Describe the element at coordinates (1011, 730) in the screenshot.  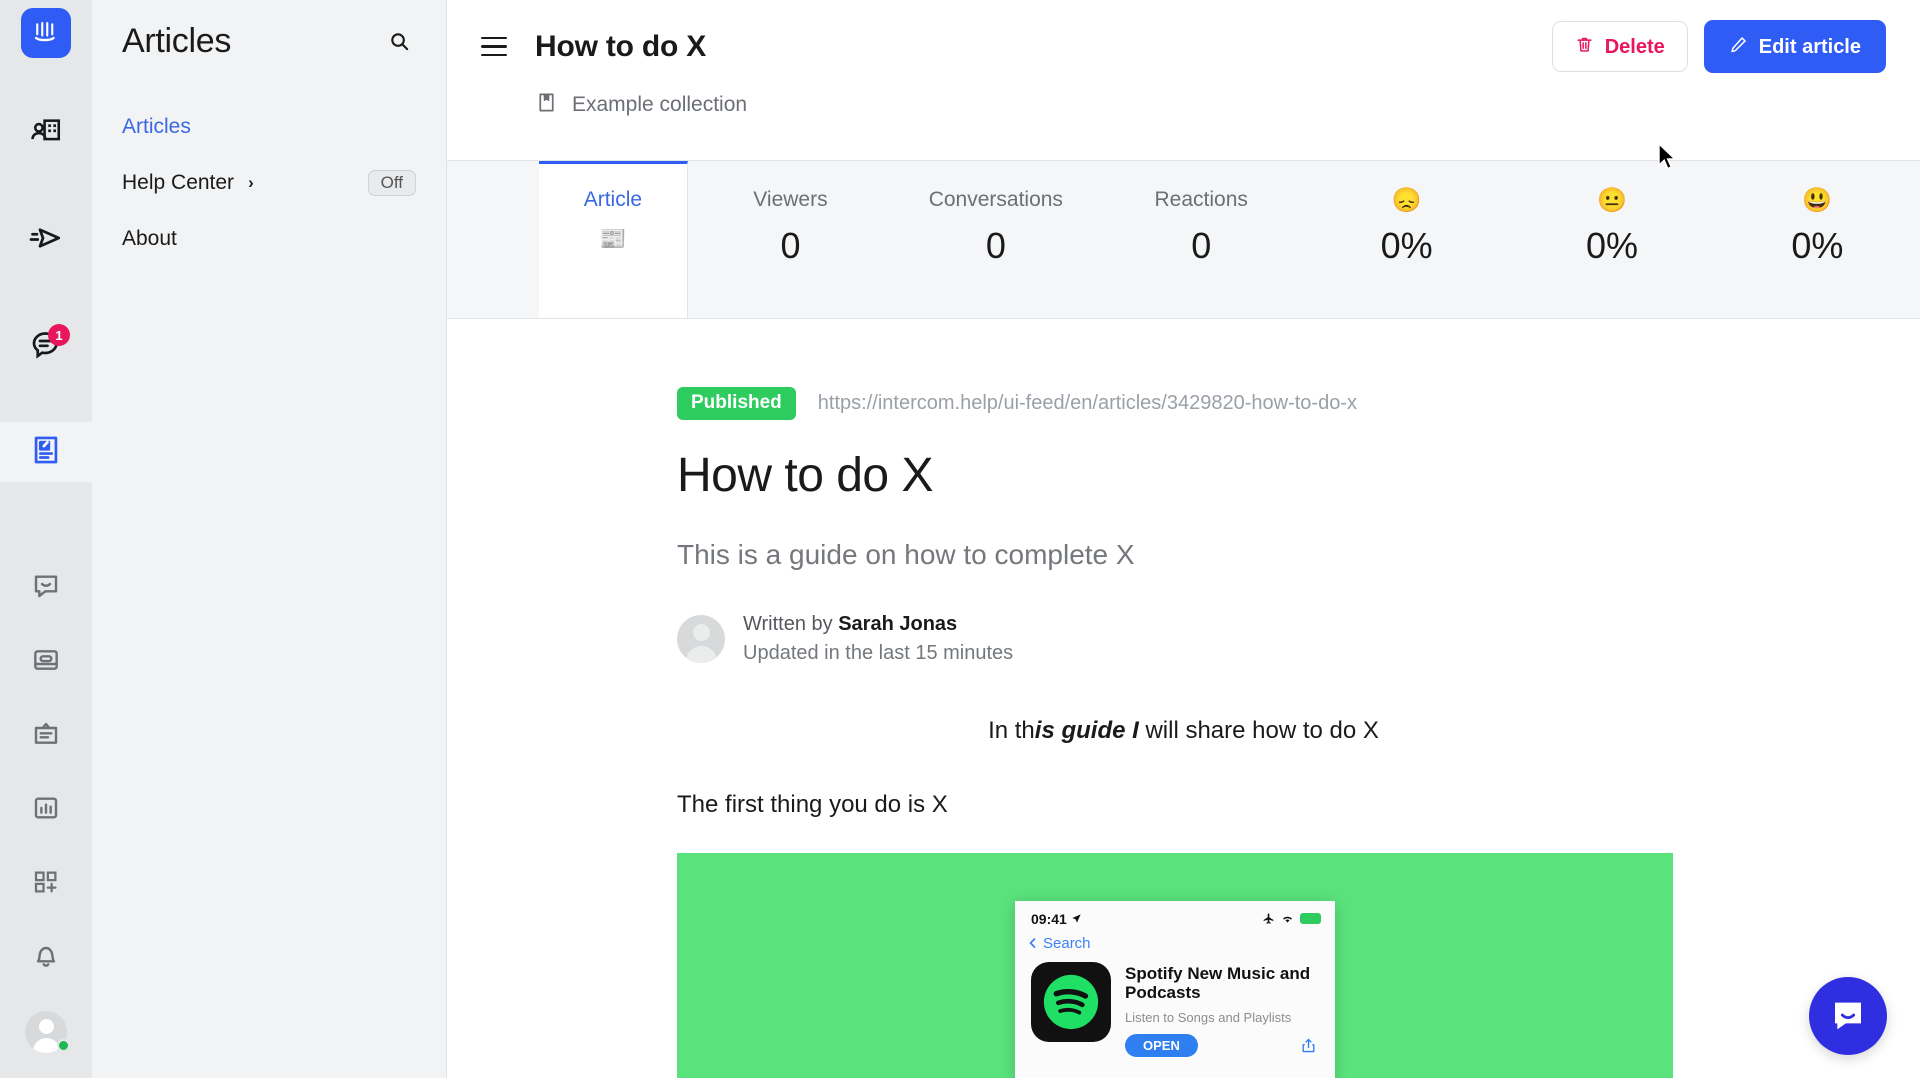
I see `paragraph-pre: In th` at that location.